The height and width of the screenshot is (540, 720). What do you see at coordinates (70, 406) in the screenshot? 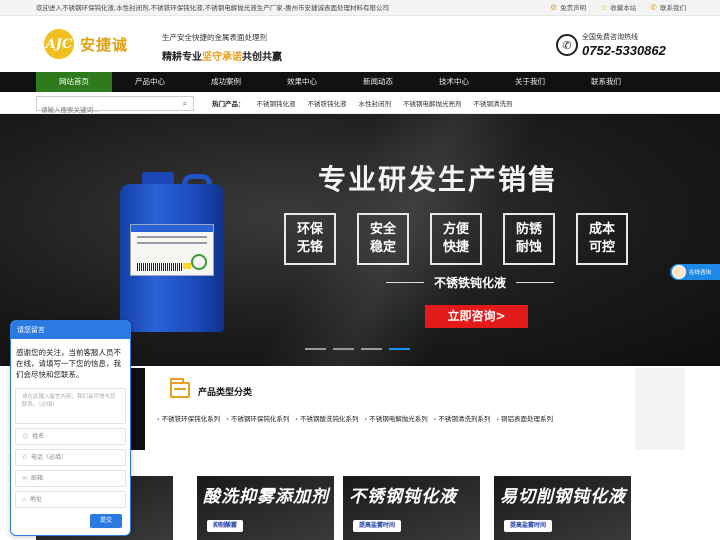
I see `message-textarea: 请在此输入留言内容，我们会尽快与您联系。（必填）` at bounding box center [70, 406].